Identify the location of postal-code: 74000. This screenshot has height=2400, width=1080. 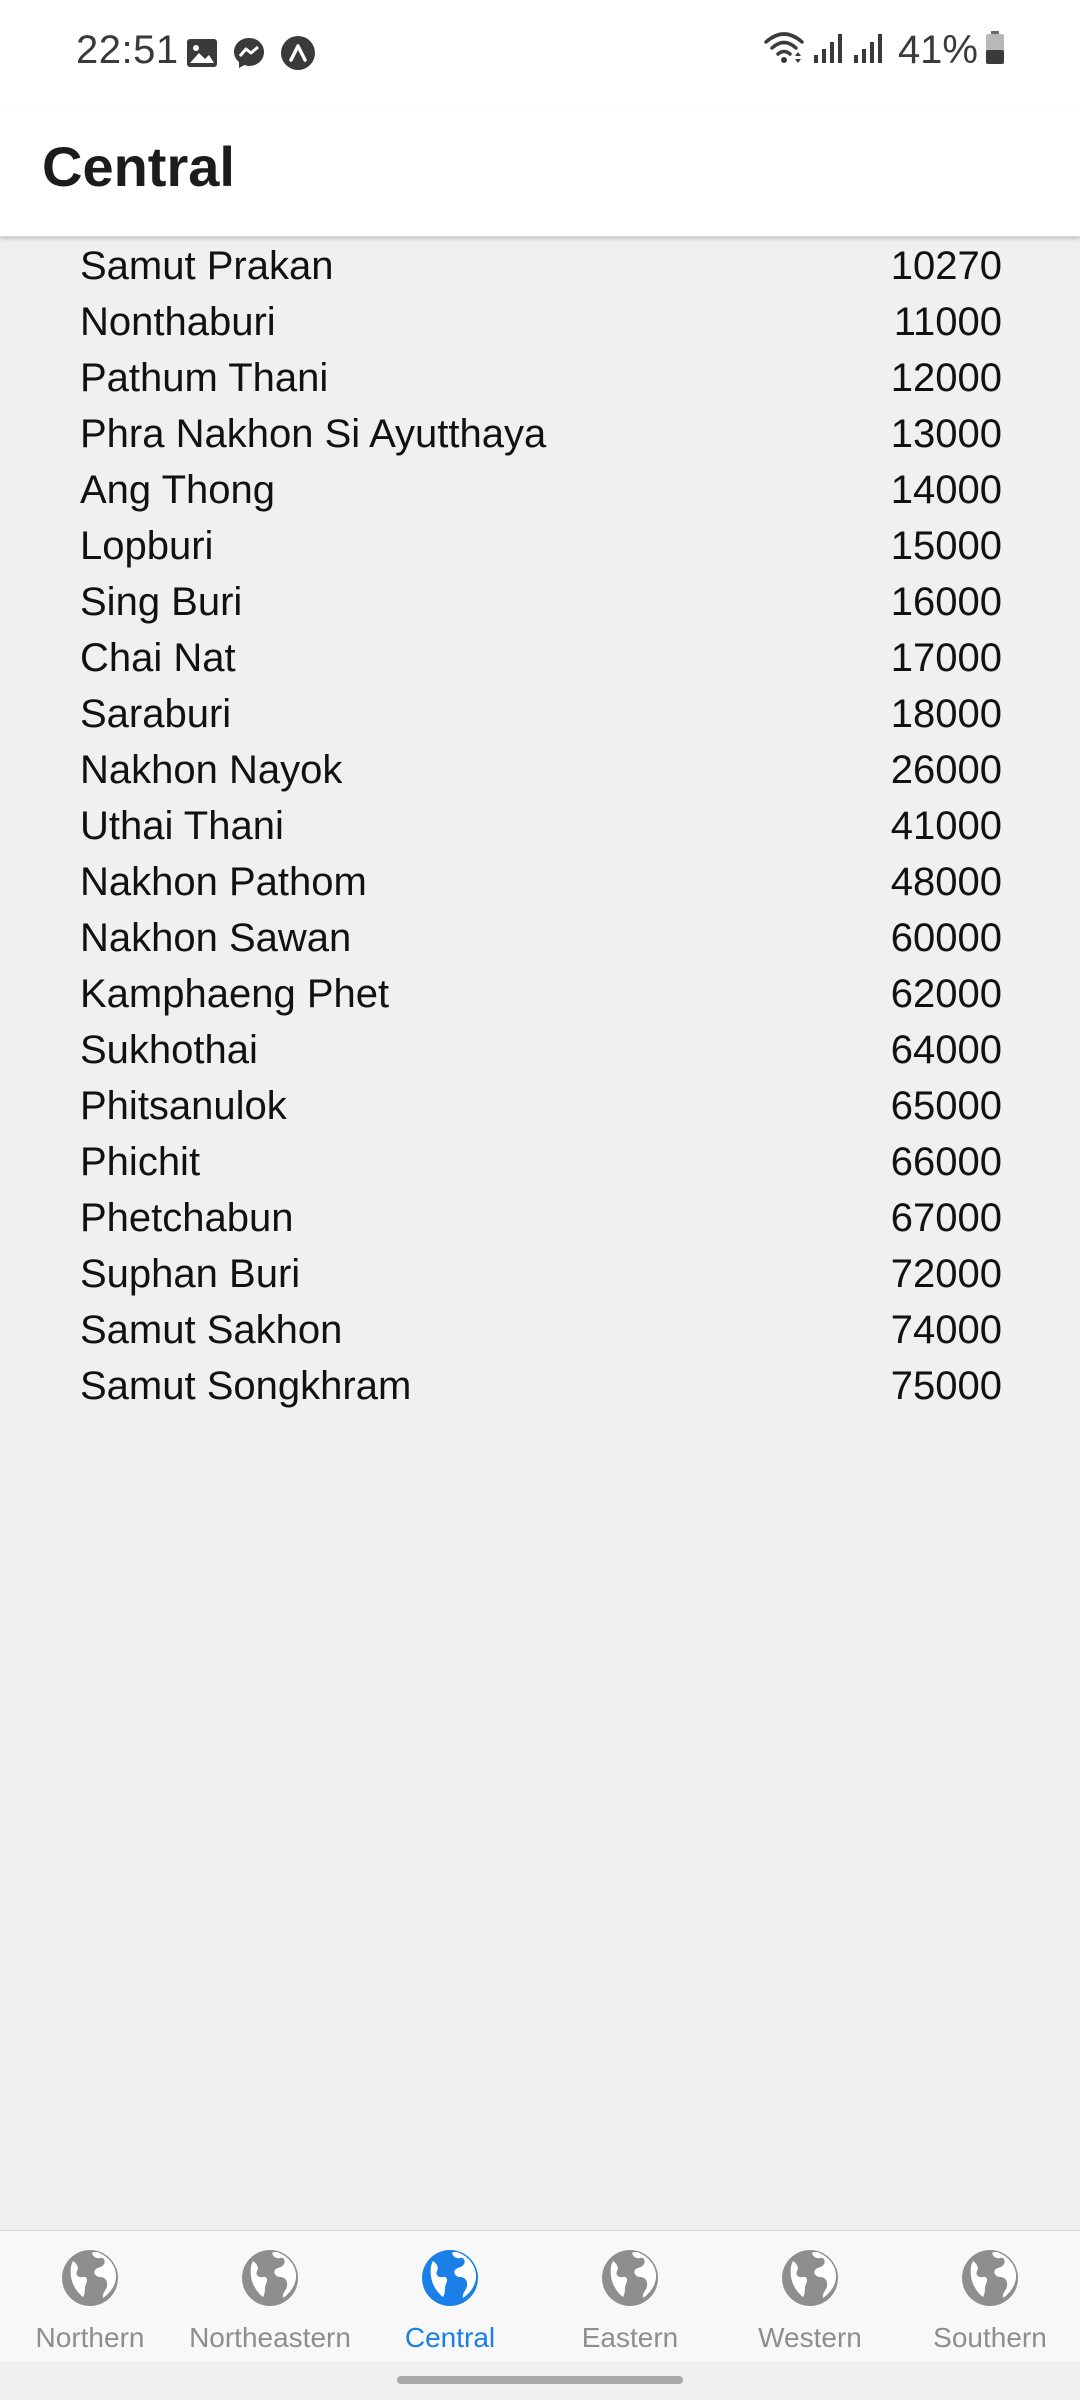
(946, 1330).